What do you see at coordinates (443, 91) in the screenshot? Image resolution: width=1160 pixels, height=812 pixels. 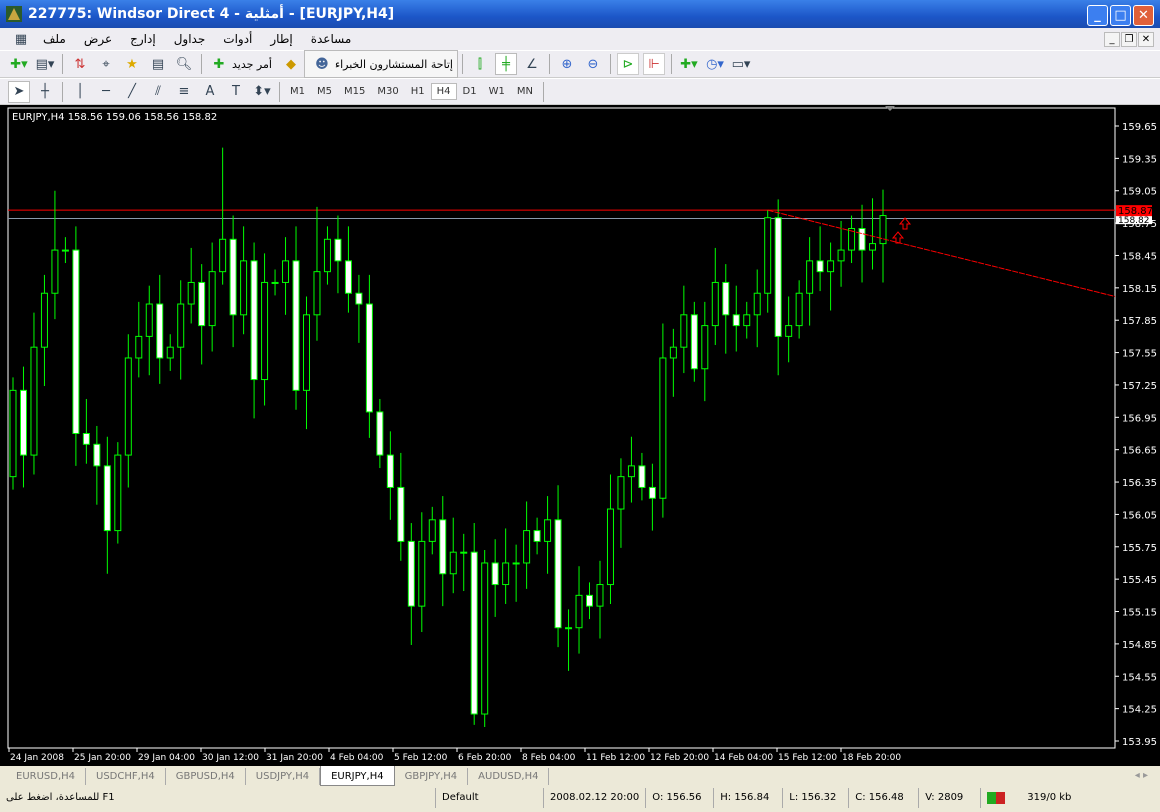 I see `timeframe-h4: H4` at bounding box center [443, 91].